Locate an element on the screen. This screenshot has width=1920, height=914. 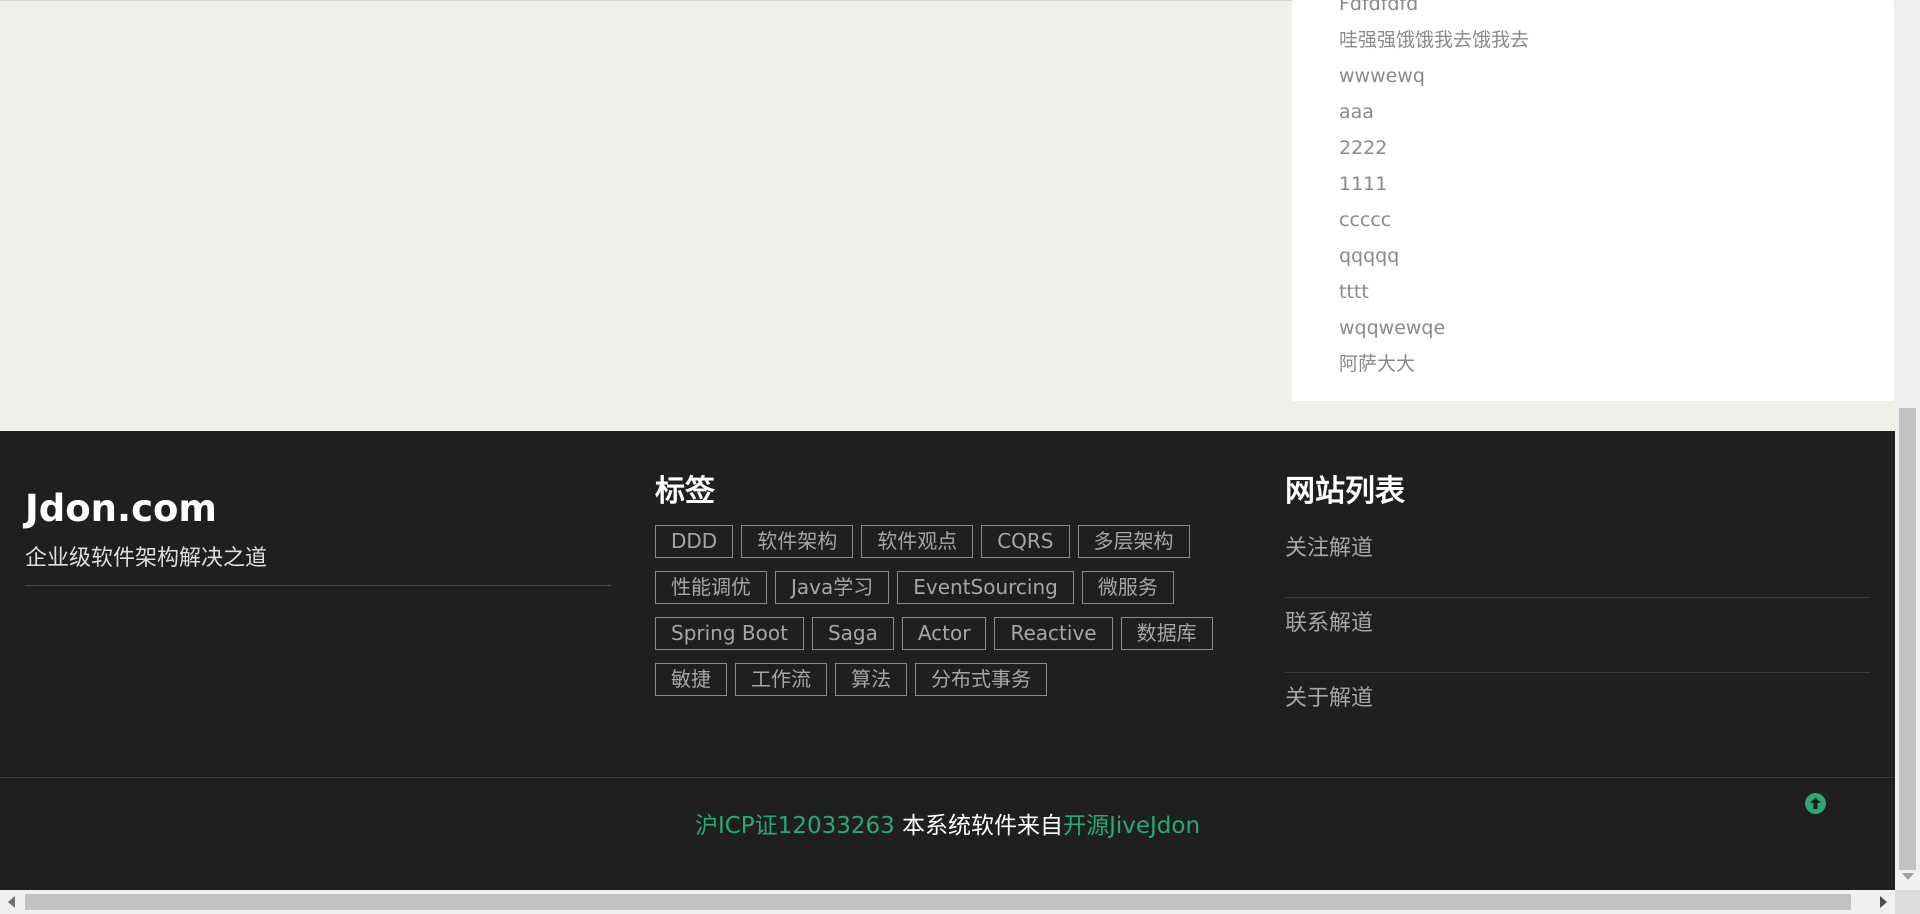
tag-saga: Saga is located at coordinates (852, 633).